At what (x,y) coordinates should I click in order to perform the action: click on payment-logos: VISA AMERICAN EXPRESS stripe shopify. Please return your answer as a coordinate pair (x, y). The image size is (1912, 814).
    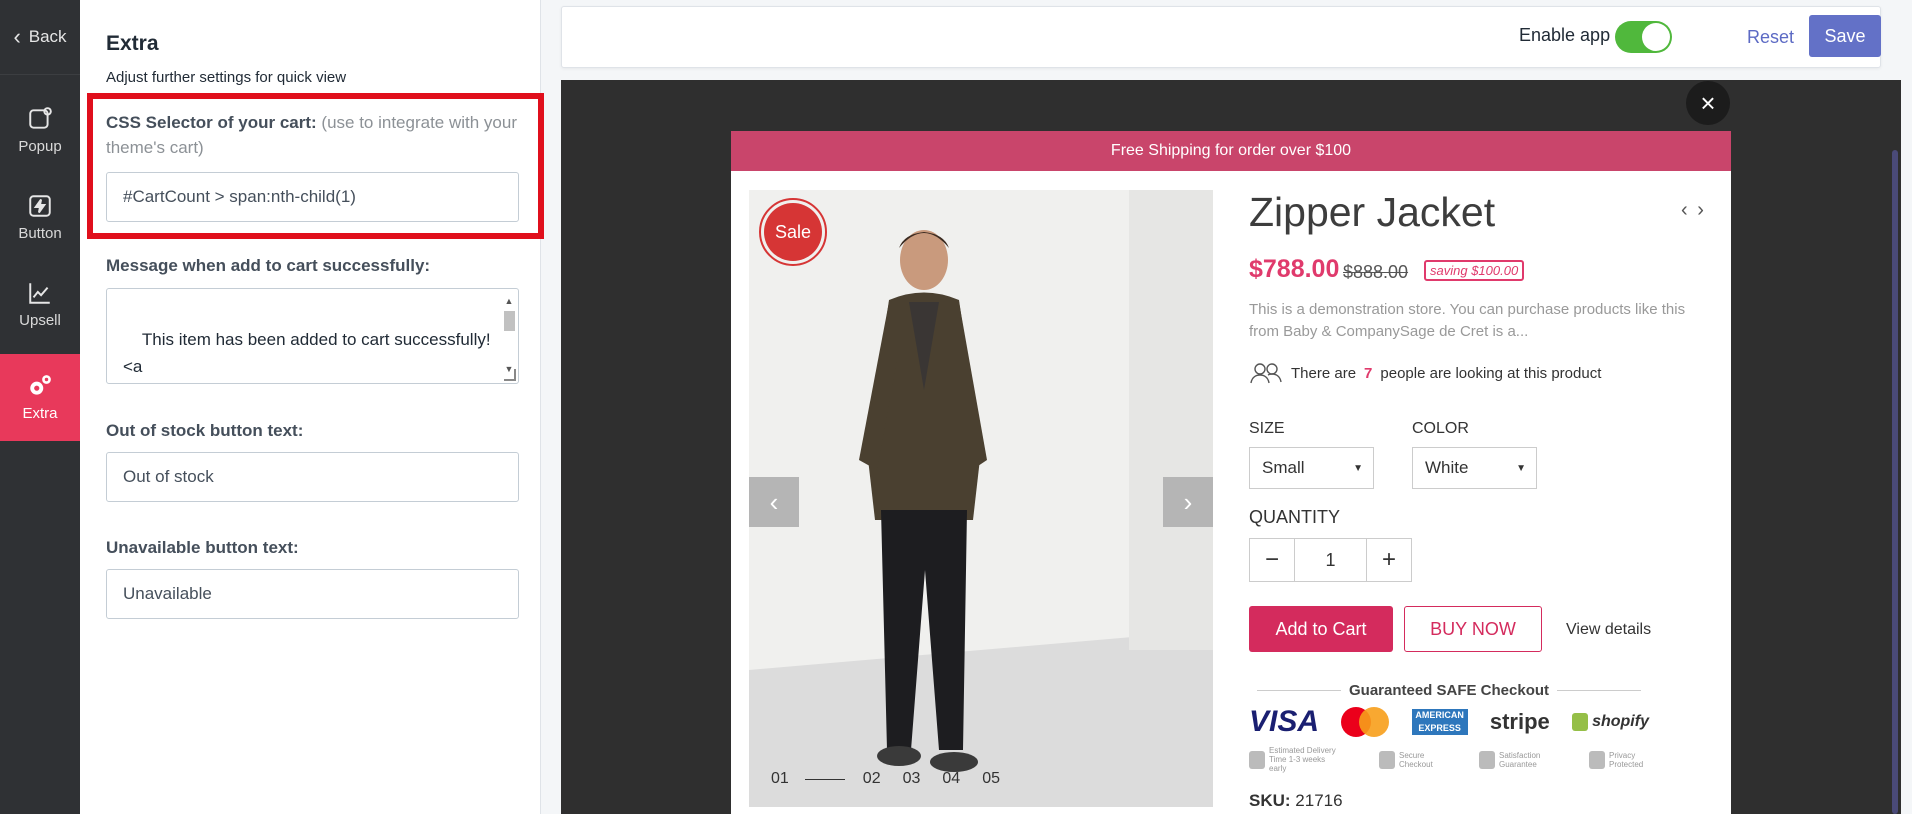
    Looking at the image, I should click on (1449, 722).